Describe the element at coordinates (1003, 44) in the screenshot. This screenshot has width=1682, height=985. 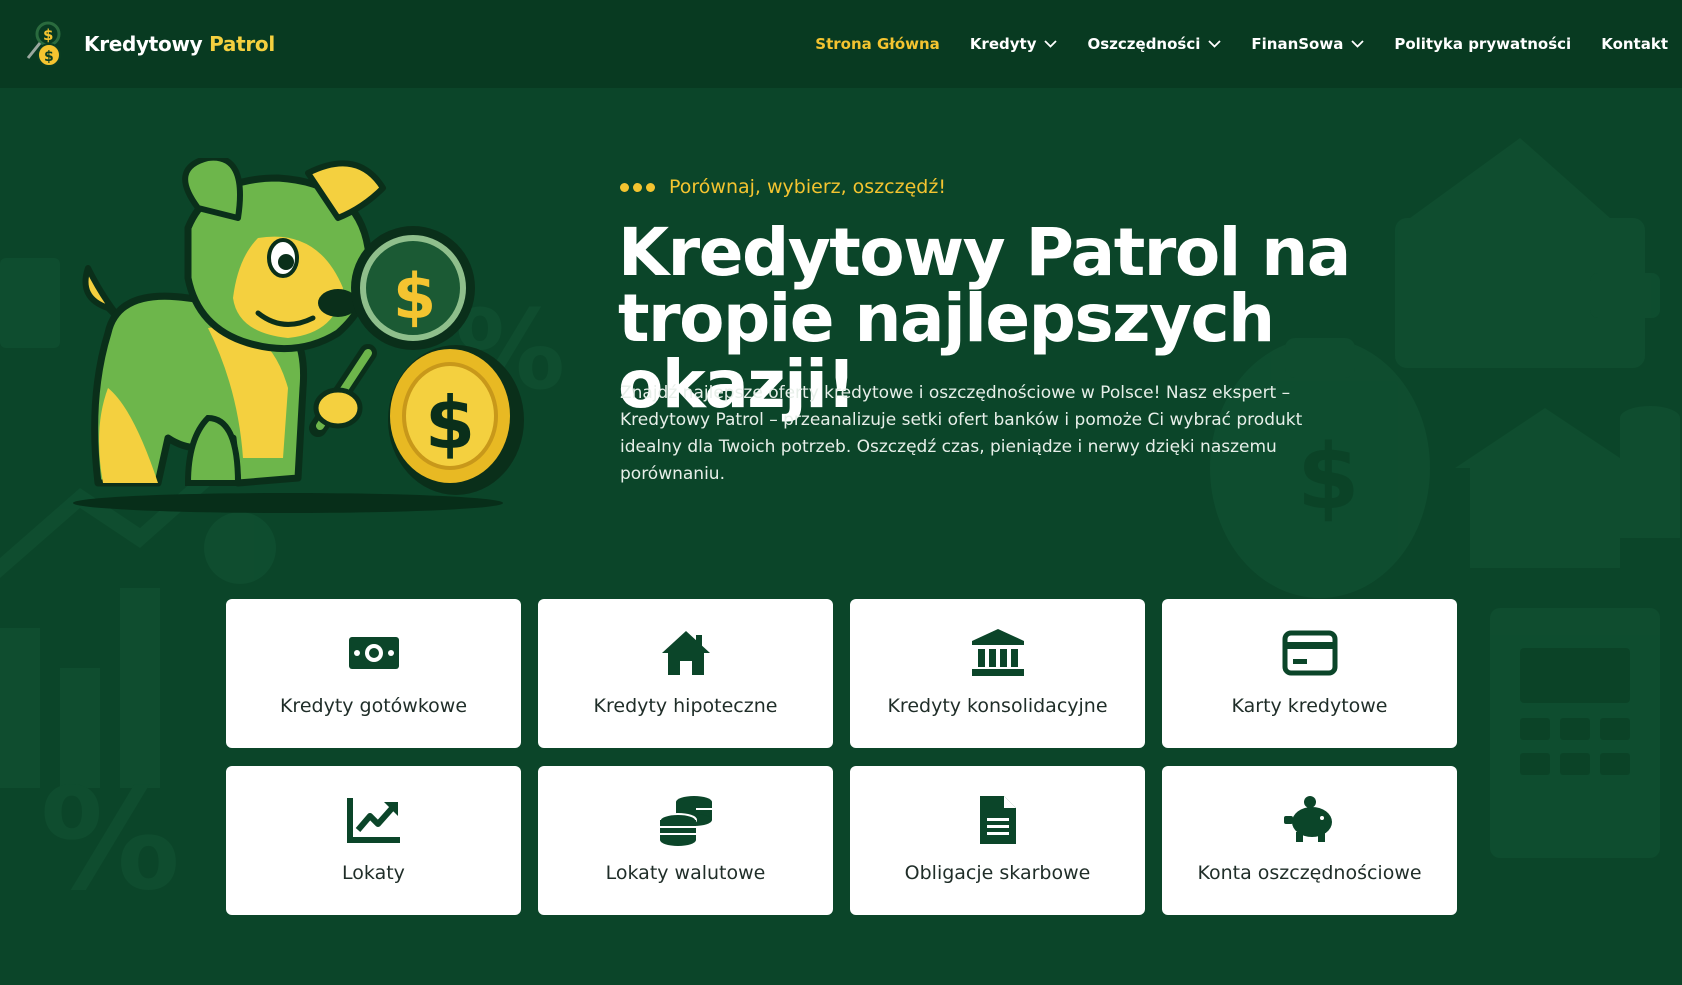
I see `nav-item-label: Kredyty` at that location.